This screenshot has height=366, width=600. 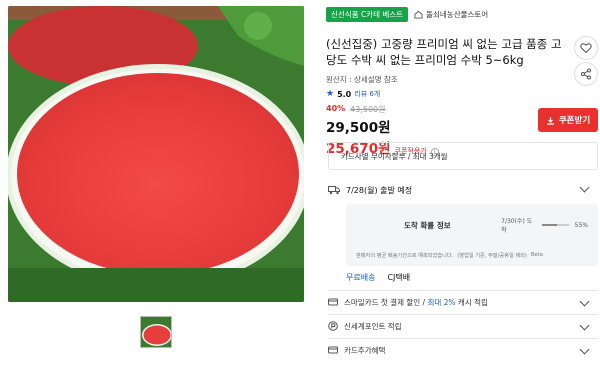 What do you see at coordinates (463, 190) in the screenshot?
I see `shipping-date-row: 7/28(월) 출발 예정` at bounding box center [463, 190].